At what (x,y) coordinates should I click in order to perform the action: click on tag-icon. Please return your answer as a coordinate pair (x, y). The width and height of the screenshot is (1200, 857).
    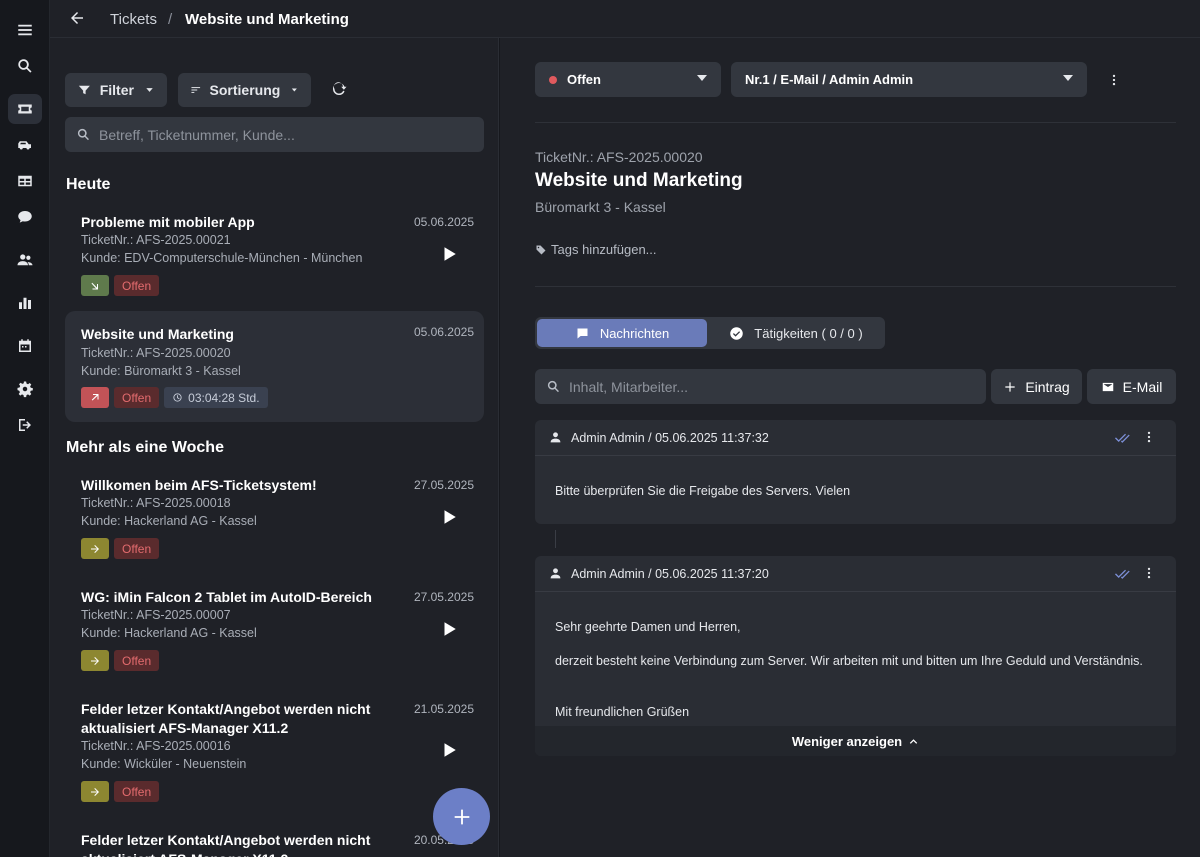
    Looking at the image, I should click on (541, 249).